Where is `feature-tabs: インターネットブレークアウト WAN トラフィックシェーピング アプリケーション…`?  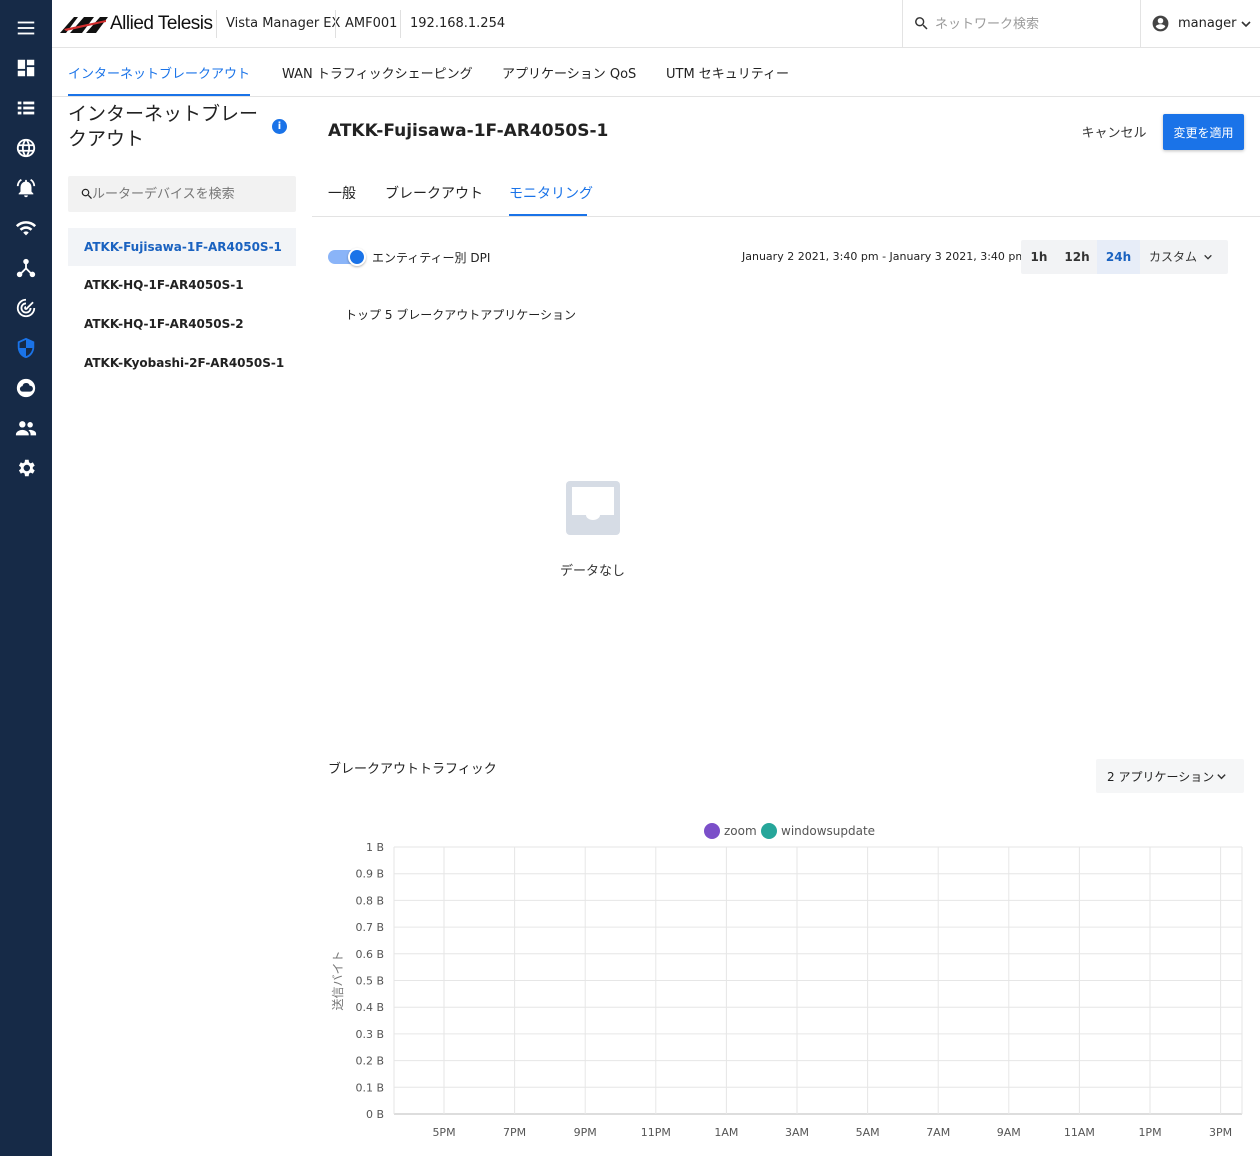
feature-tabs: インターネットブレークアウト WAN トラフィックシェーピング アプリケーション… is located at coordinates (656, 72).